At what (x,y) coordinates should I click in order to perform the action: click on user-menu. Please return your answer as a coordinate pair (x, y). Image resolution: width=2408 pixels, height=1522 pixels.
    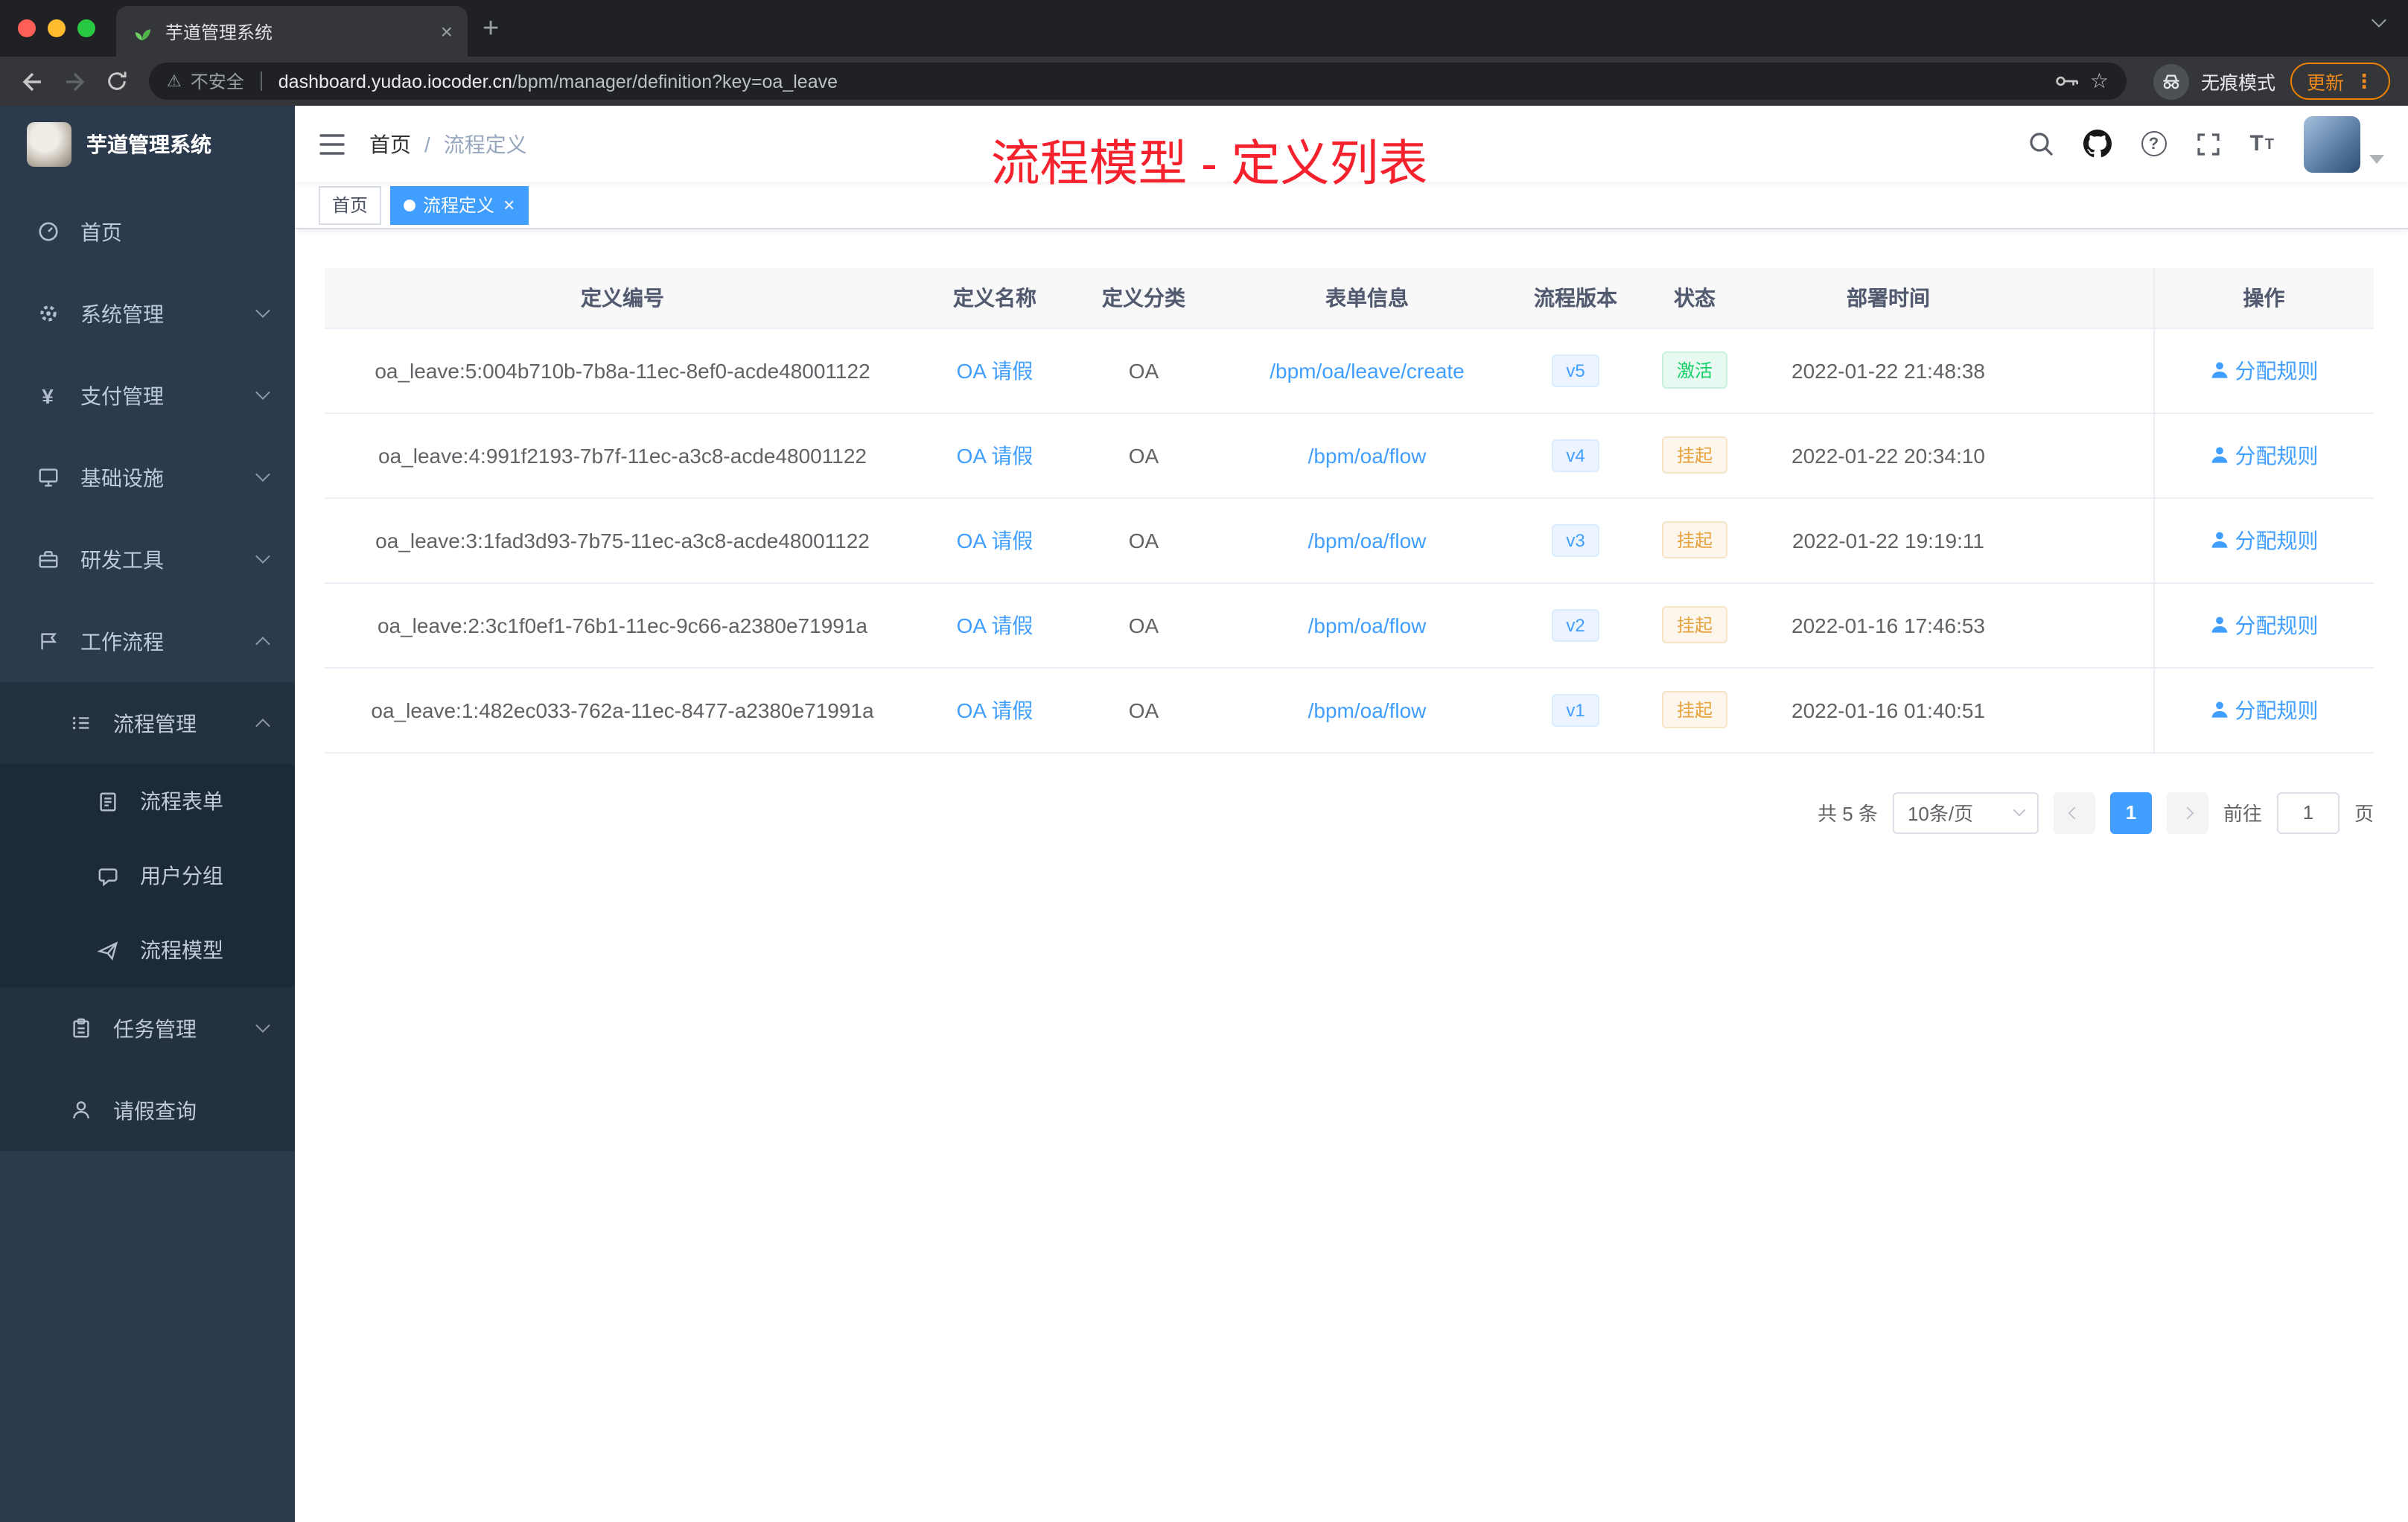
    Looking at the image, I should click on (2344, 143).